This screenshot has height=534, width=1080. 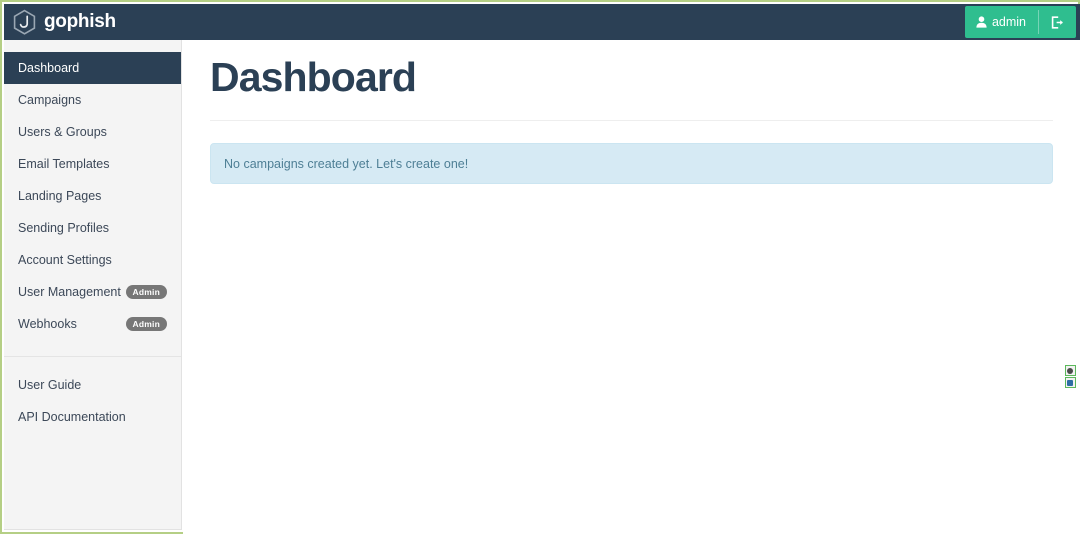 What do you see at coordinates (64, 163) in the screenshot?
I see `sidebar-item-label: Email Templates` at bounding box center [64, 163].